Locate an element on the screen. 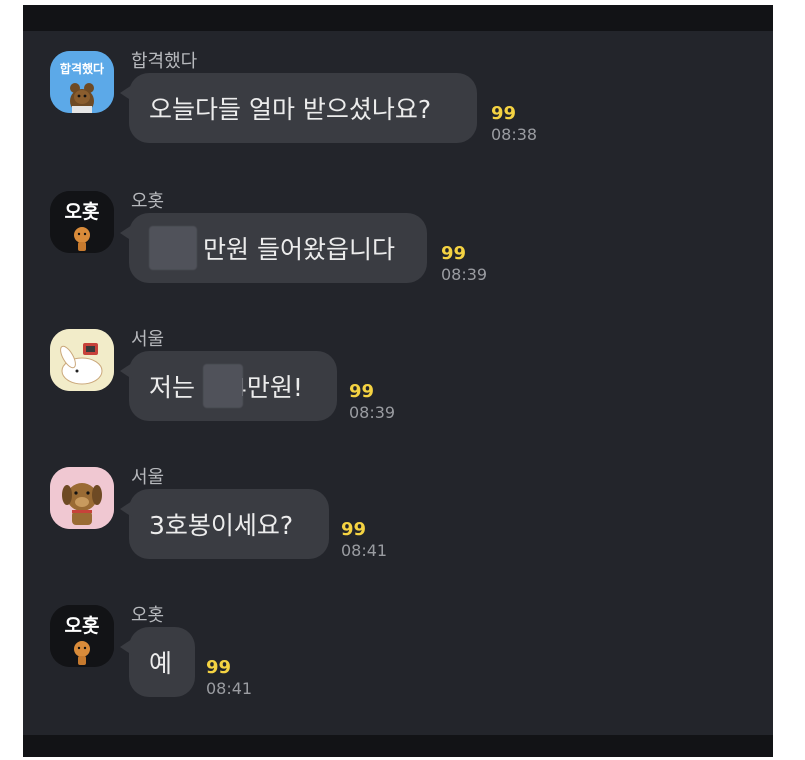  message-text-before: 저는 is located at coordinates (172, 387).